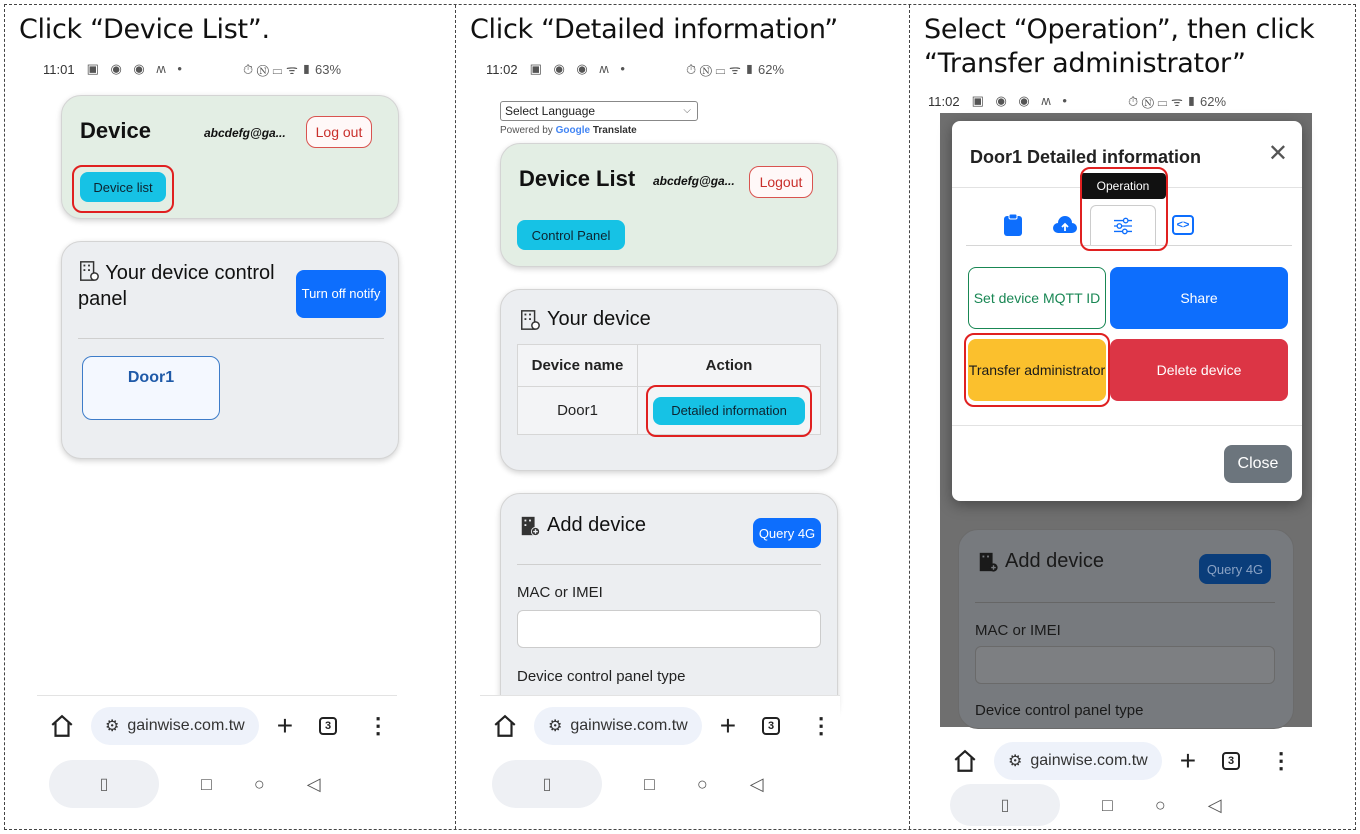 The height and width of the screenshot is (834, 1360). What do you see at coordinates (577, 365) in the screenshot?
I see `column-header: Device name` at bounding box center [577, 365].